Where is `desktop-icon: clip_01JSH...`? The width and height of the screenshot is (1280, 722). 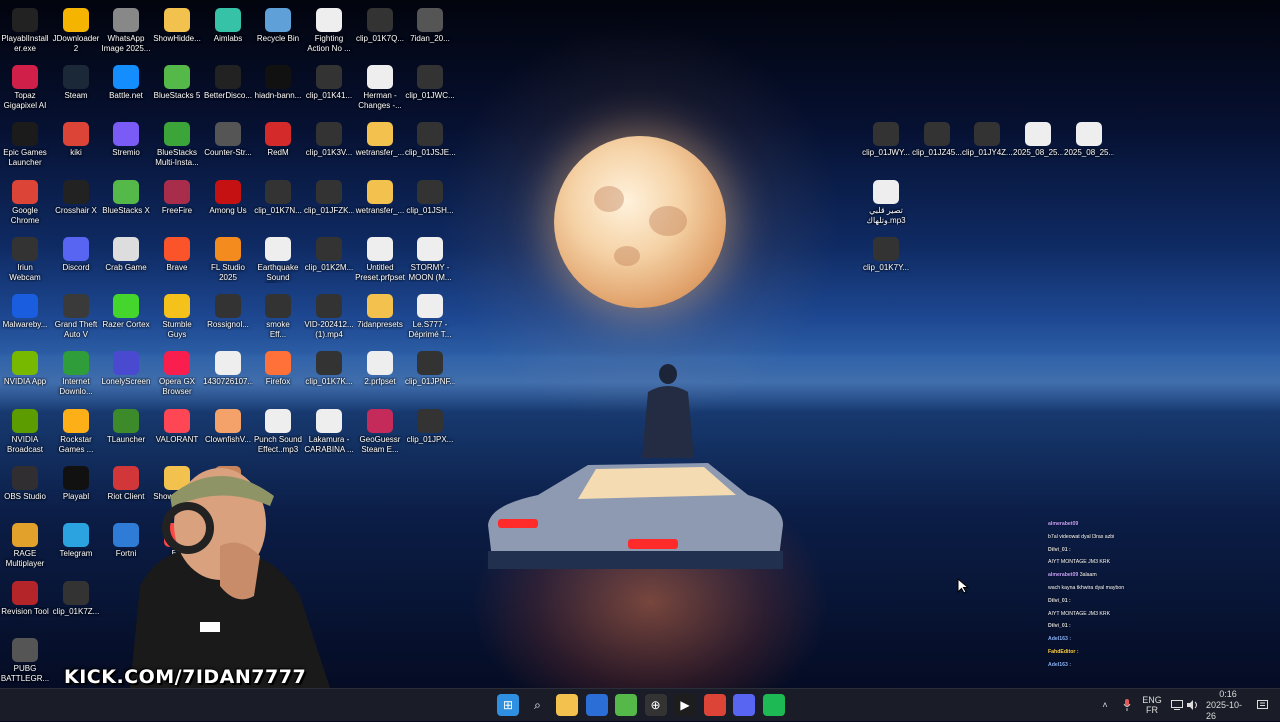 desktop-icon: clip_01JSH... is located at coordinates (430, 204).